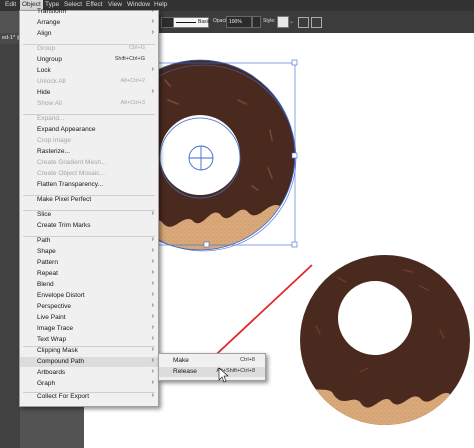  Describe the element at coordinates (89, 318) in the screenshot. I see `menu-item-live-paint: Live Paint ›` at that location.